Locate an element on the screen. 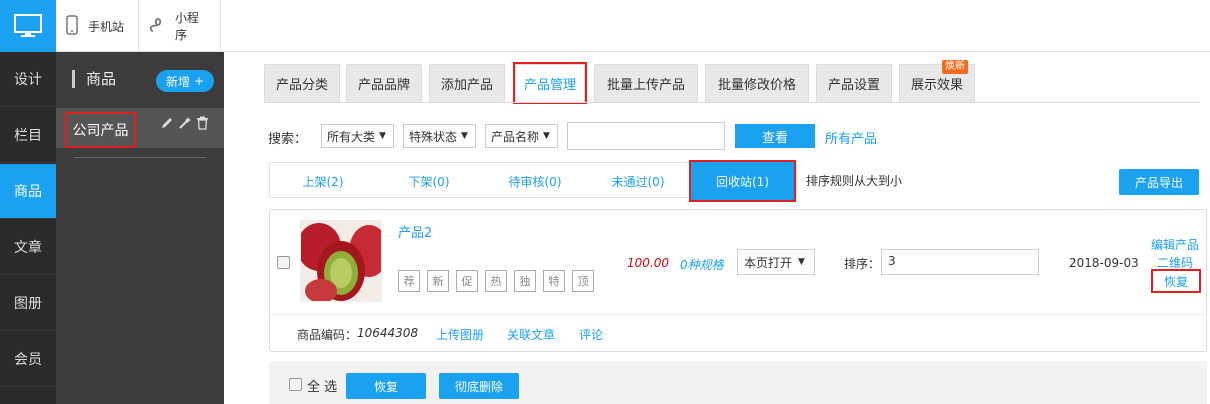 The image size is (1210, 404). edit-icon is located at coordinates (167, 125).